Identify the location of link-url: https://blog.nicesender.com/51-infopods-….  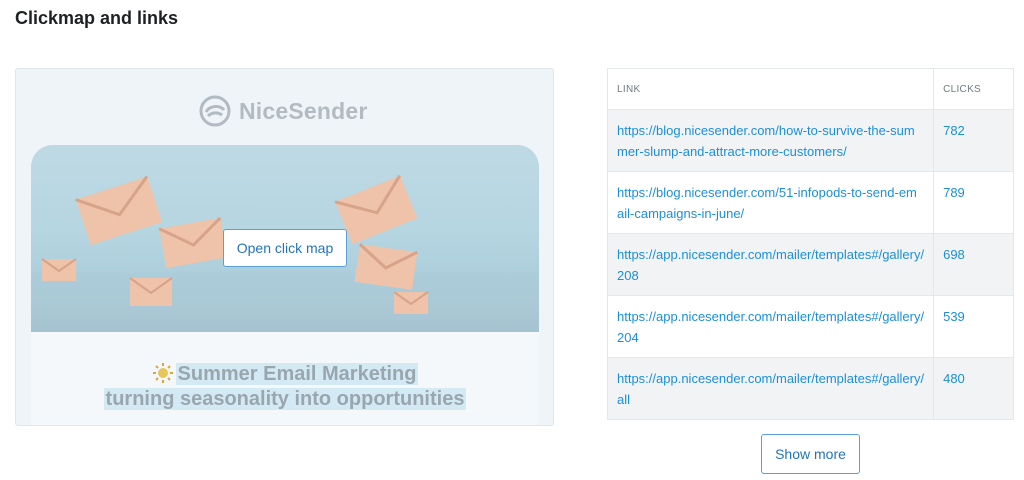
(770, 202).